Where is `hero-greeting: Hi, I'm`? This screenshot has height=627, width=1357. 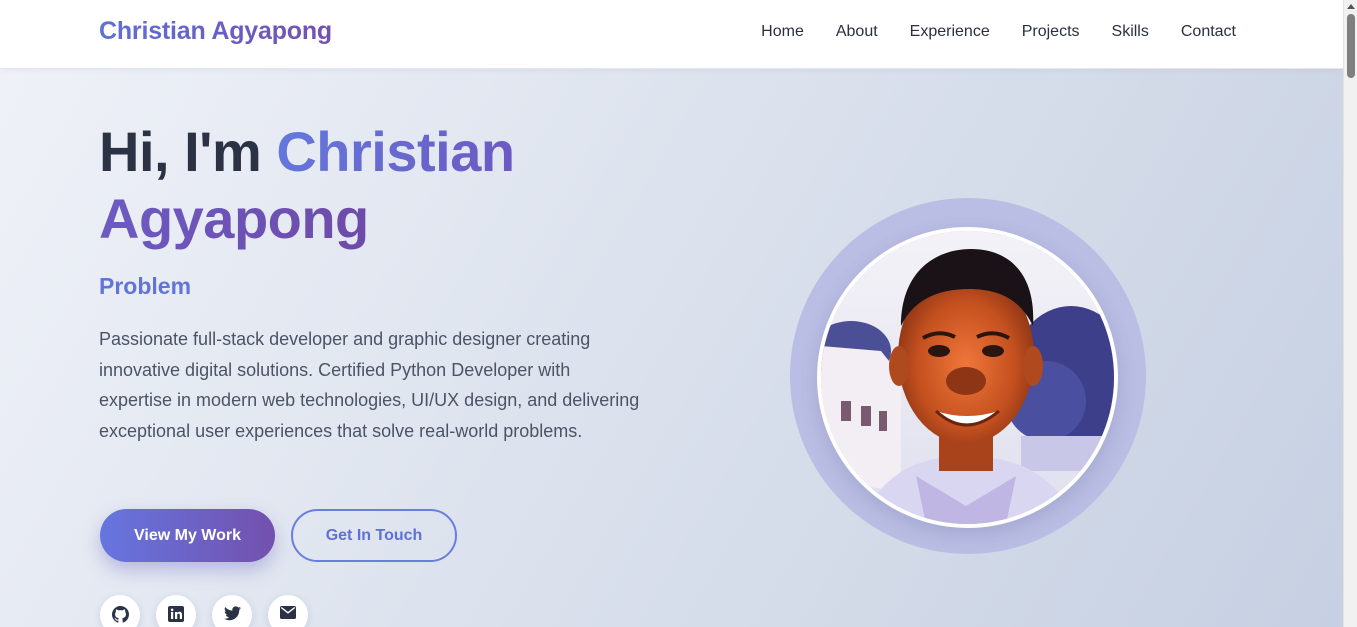 hero-greeting: Hi, I'm is located at coordinates (180, 151).